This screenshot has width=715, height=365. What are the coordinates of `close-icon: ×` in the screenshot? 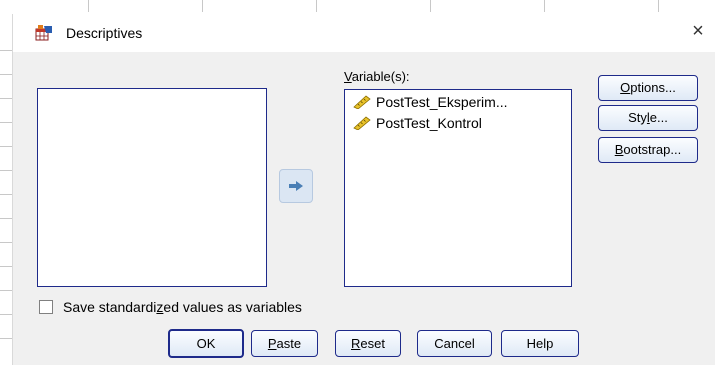 It's located at (698, 31).